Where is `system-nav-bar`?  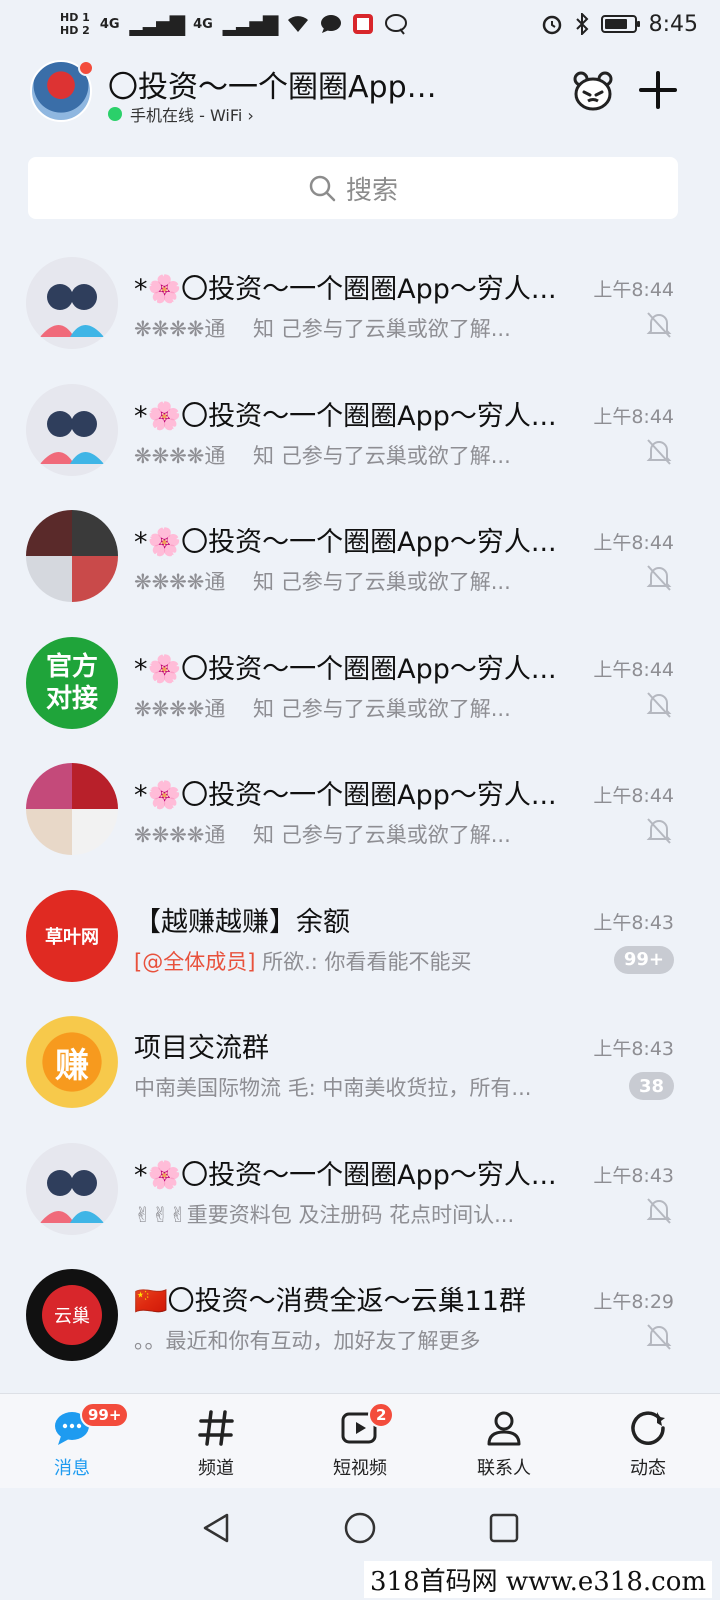
system-nav-bar is located at coordinates (360, 1527).